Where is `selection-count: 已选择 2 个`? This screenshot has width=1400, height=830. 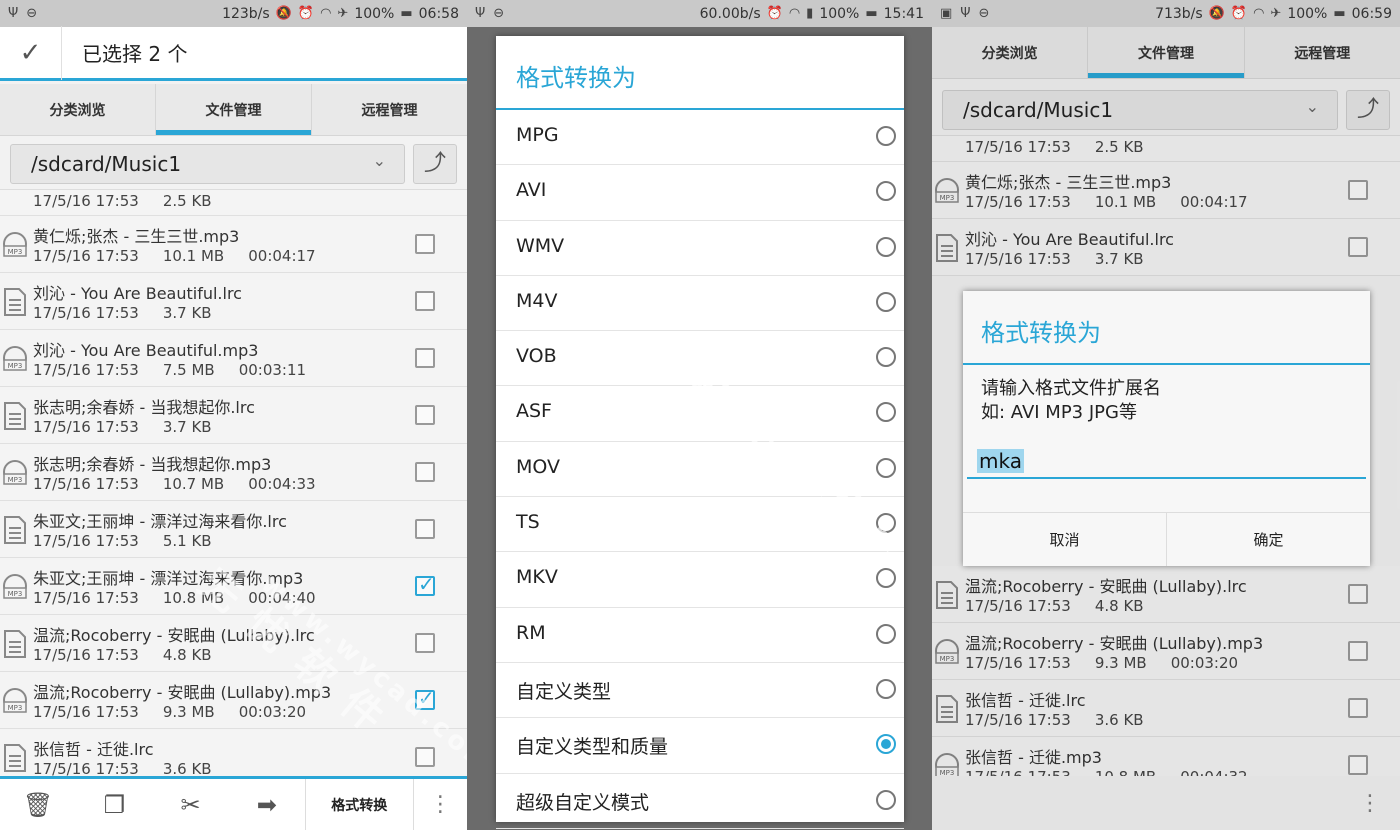 selection-count: 已选择 2 个 is located at coordinates (135, 54).